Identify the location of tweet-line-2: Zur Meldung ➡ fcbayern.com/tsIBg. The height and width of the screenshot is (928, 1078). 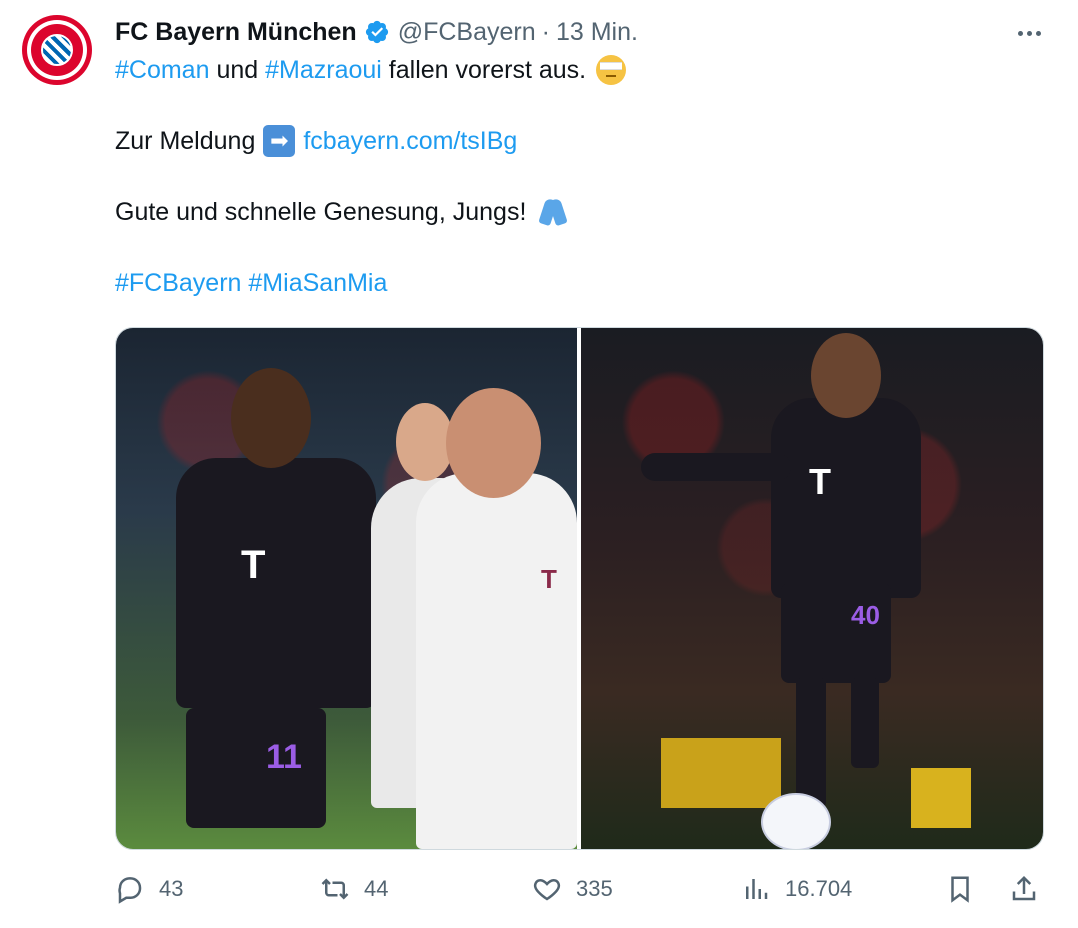
(575, 141).